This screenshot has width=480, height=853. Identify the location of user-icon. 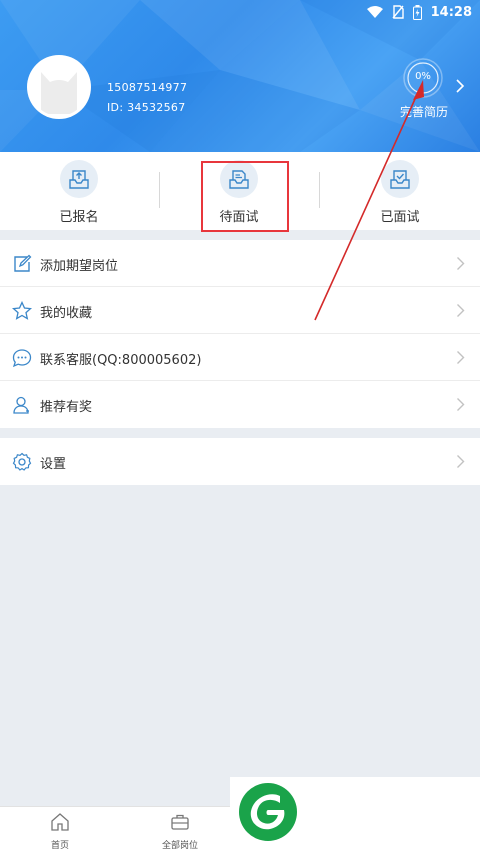
(21, 405).